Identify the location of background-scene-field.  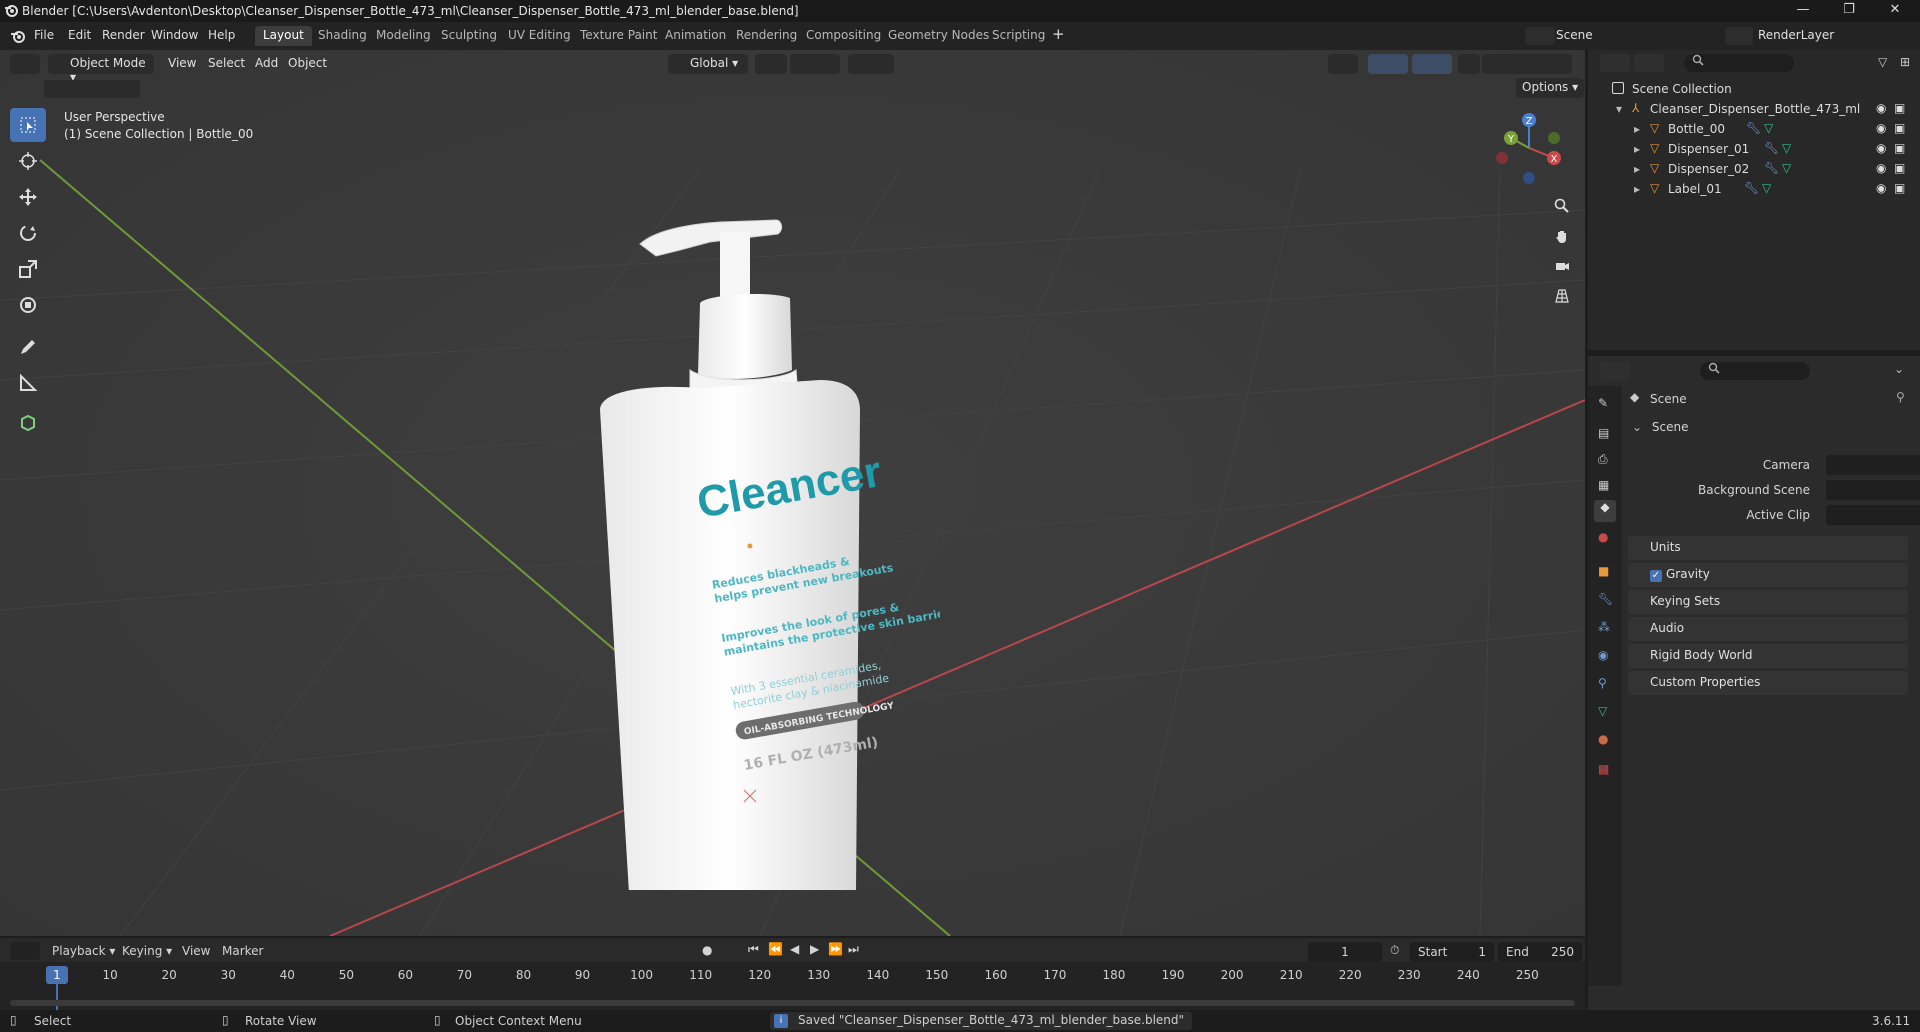
(1873, 490).